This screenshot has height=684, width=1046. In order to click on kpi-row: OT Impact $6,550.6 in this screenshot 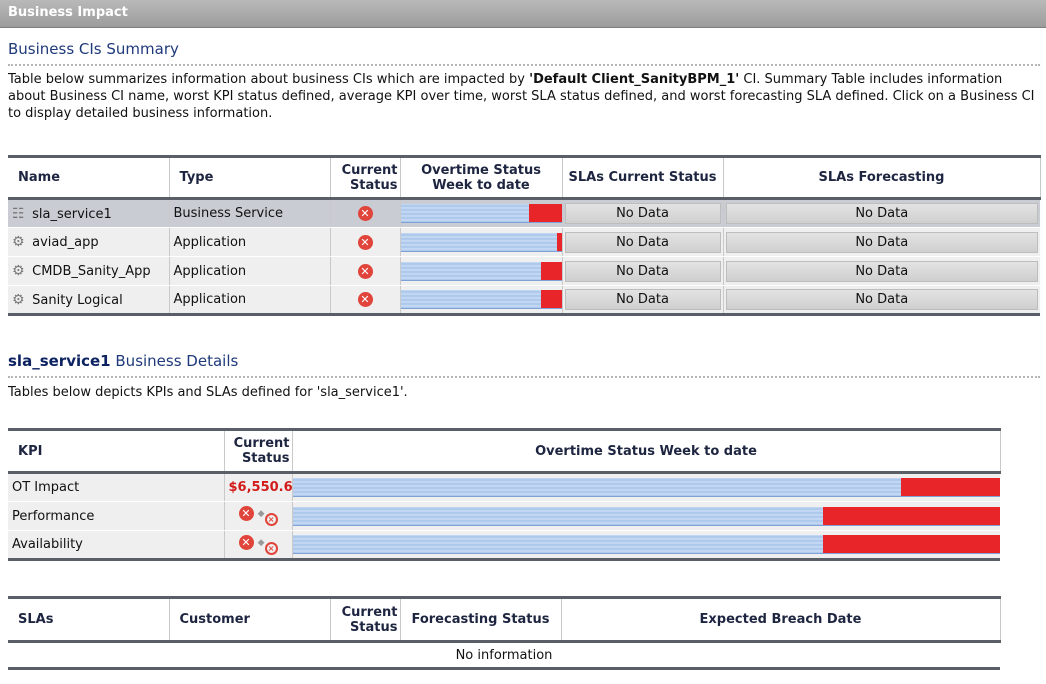, I will do `click(504, 487)`.